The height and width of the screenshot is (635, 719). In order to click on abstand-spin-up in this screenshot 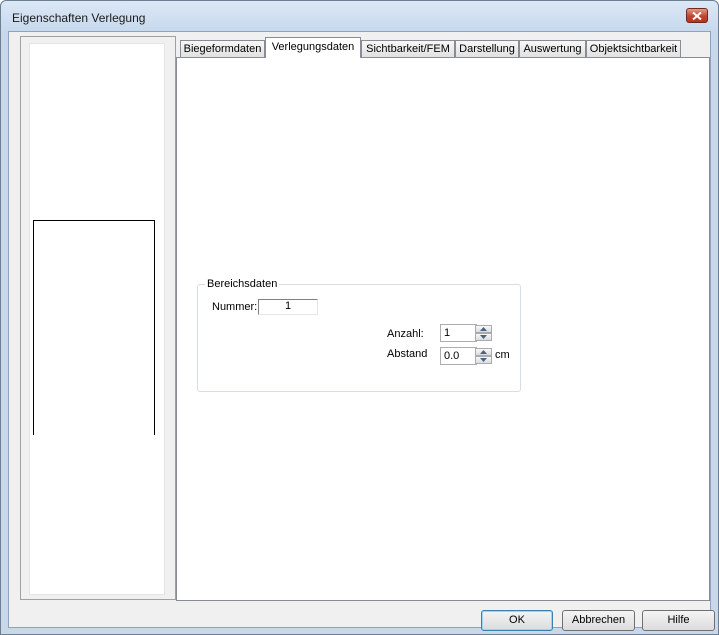, I will do `click(483, 352)`.